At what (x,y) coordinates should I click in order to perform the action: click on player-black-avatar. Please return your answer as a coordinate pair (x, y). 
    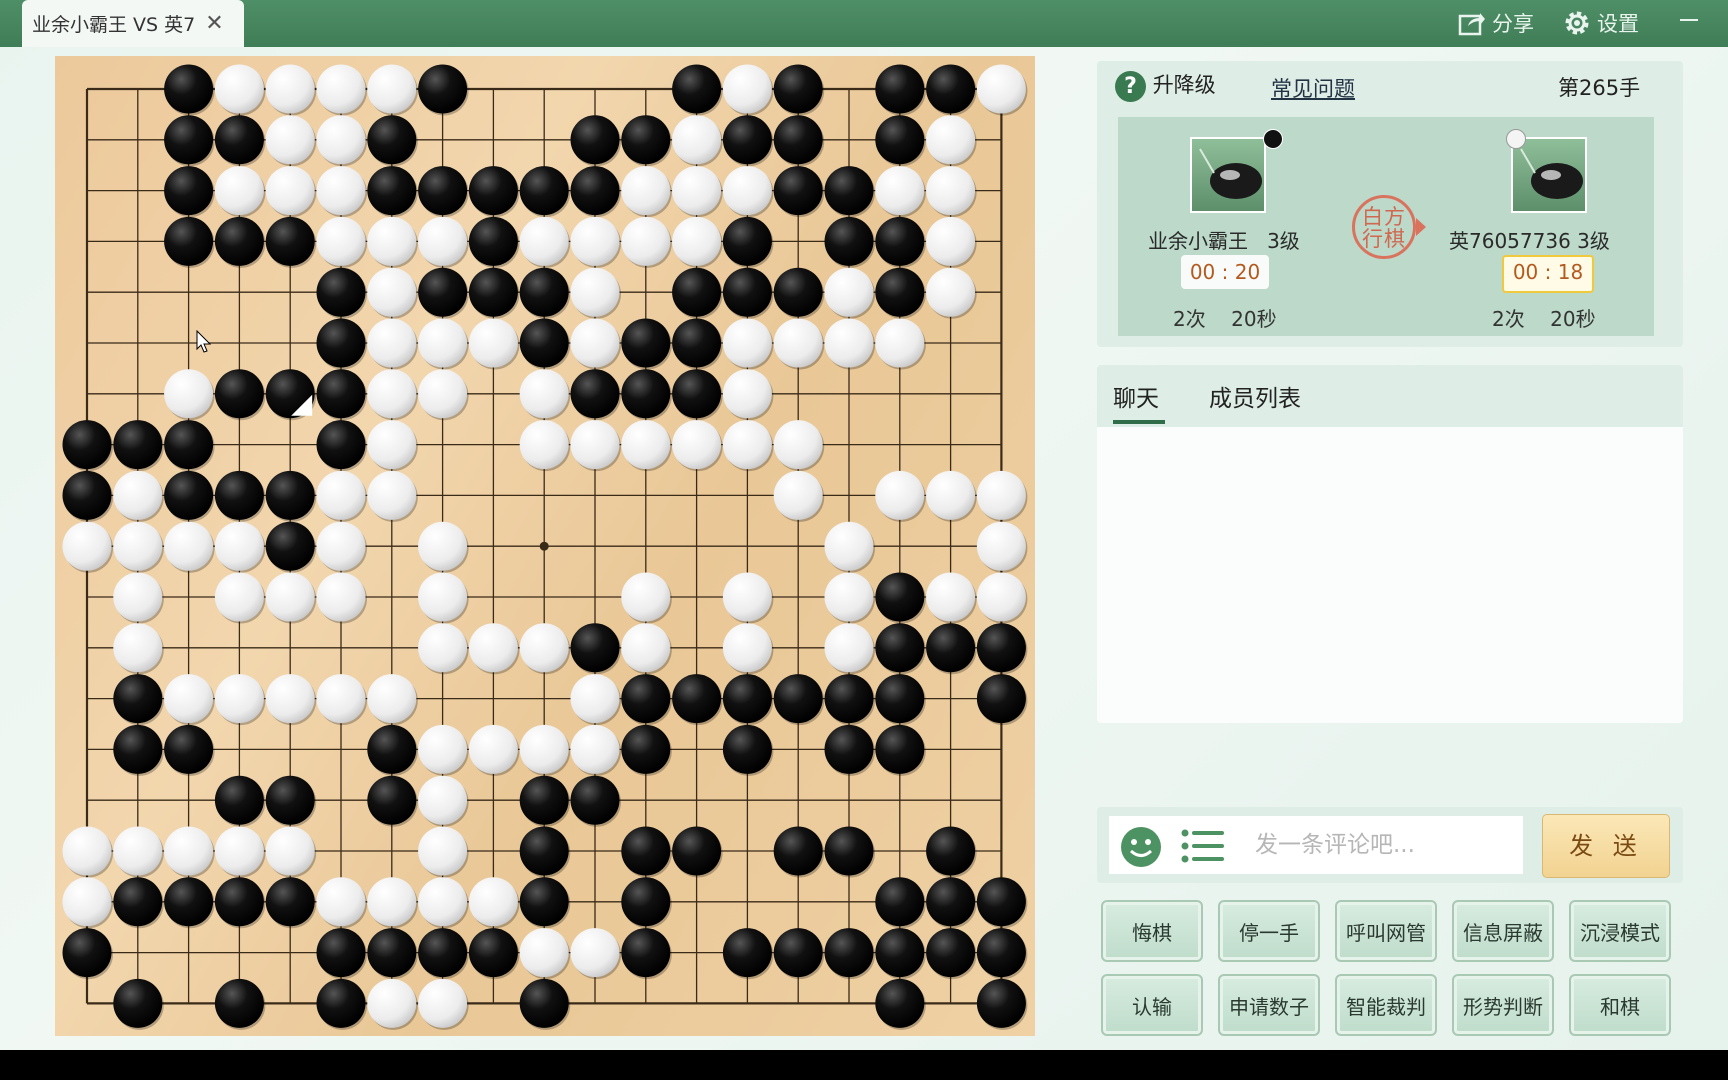
    Looking at the image, I should click on (1228, 175).